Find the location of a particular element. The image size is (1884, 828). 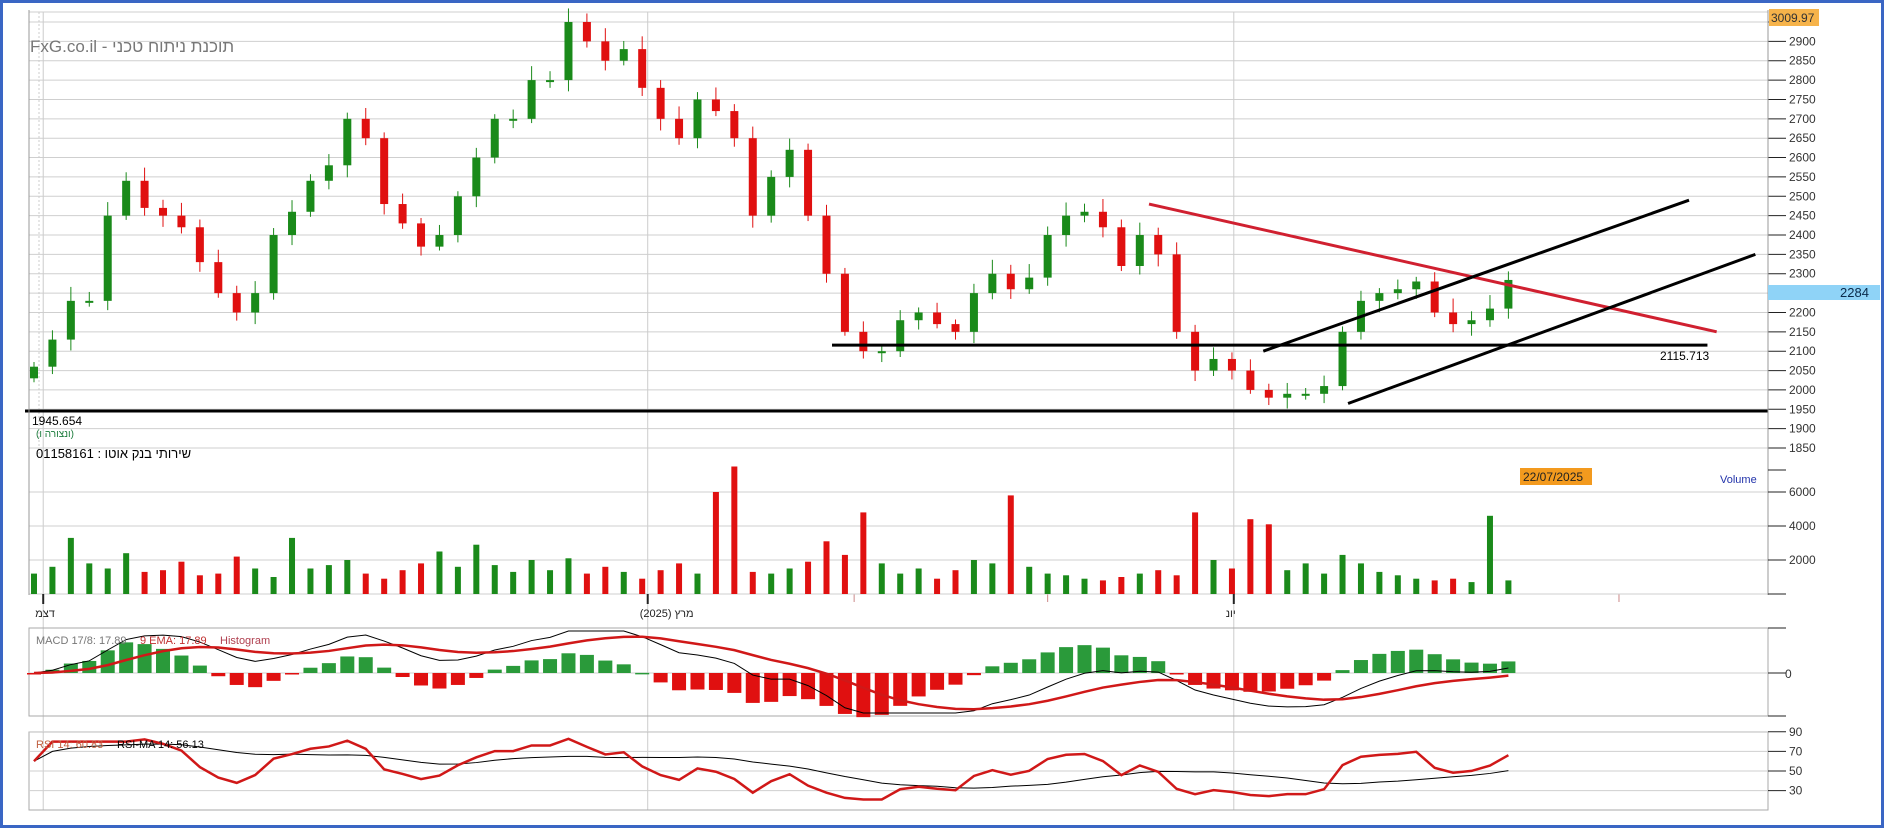

rsi-ma-label: RSI-MA 14: 56.13 is located at coordinates (160, 745).